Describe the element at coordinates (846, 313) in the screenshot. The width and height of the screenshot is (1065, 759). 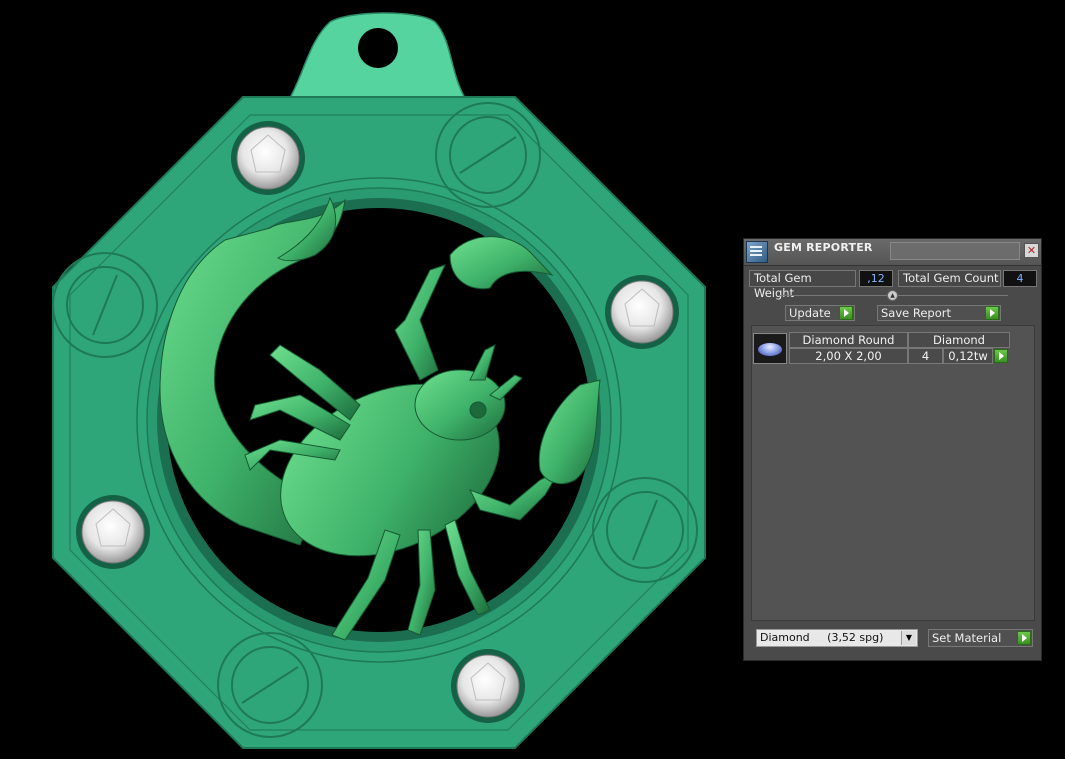
I see `update-go-icon` at that location.